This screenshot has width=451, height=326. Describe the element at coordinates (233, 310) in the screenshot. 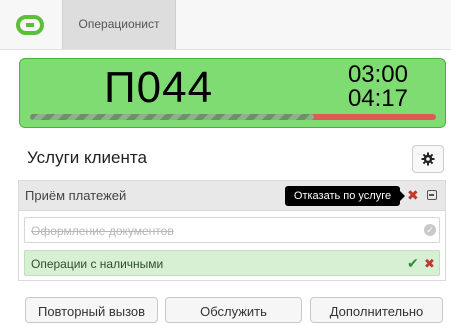

I see `serve-button: Обслужить` at that location.